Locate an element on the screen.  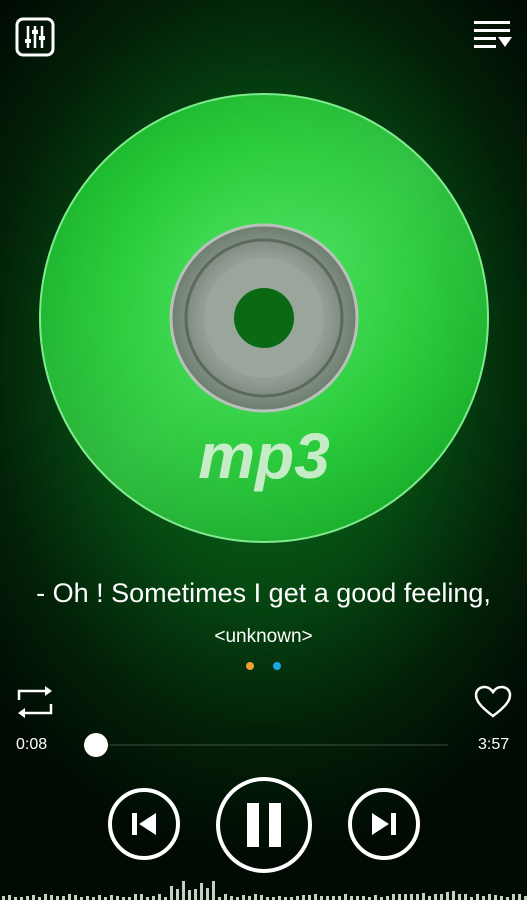
skip-next-icon is located at coordinates (384, 824).